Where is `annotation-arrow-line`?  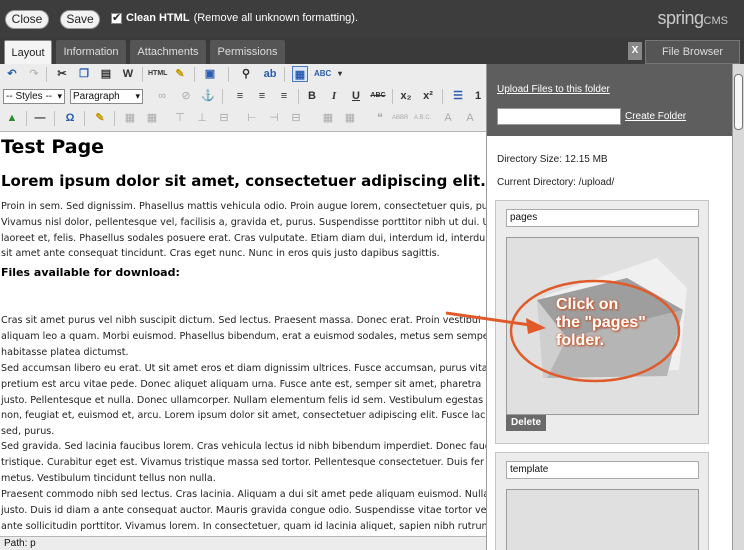
annotation-arrow-line is located at coordinates (488, 319).